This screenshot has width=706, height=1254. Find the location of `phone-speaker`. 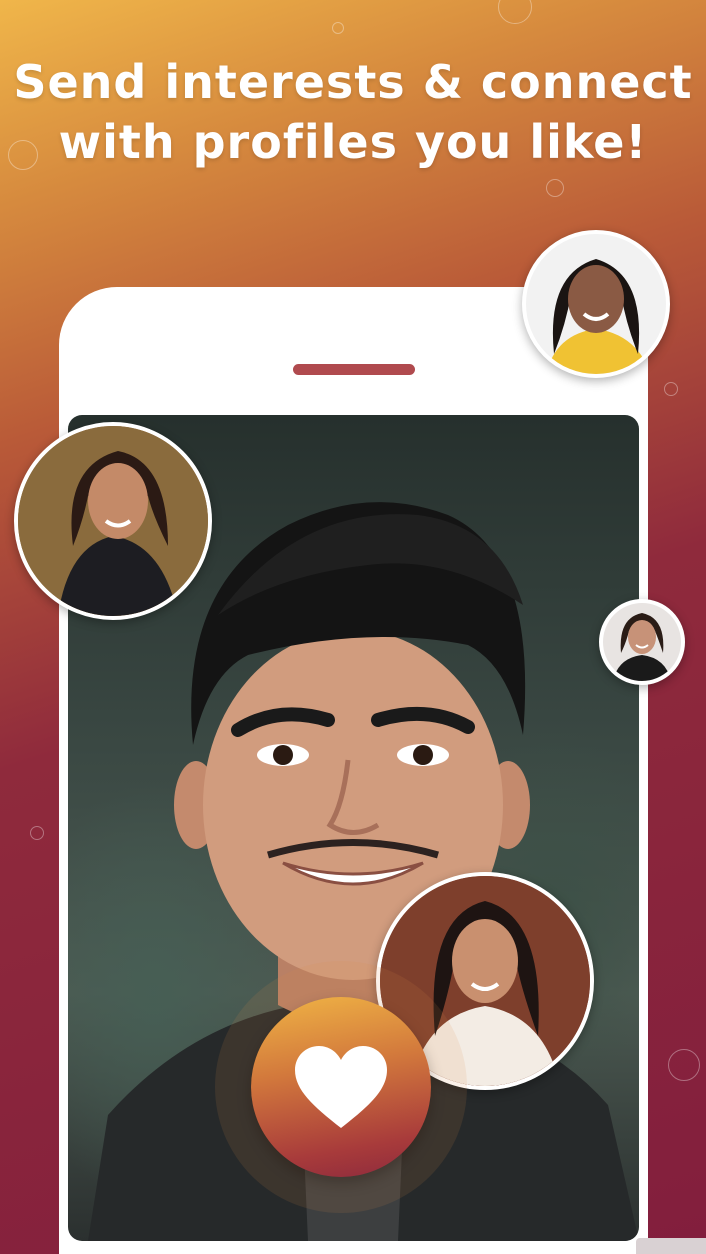

phone-speaker is located at coordinates (354, 369).